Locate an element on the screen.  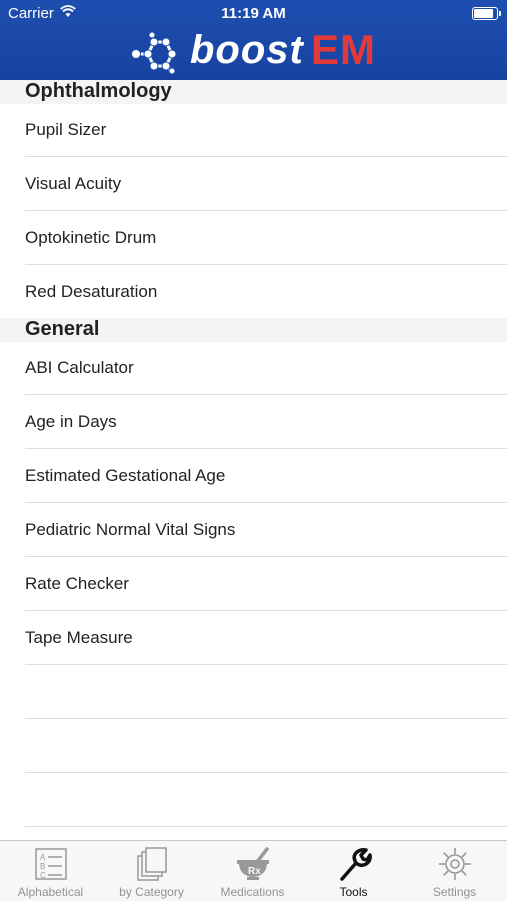
tab-medications: Rx Medications is located at coordinates (252, 871).